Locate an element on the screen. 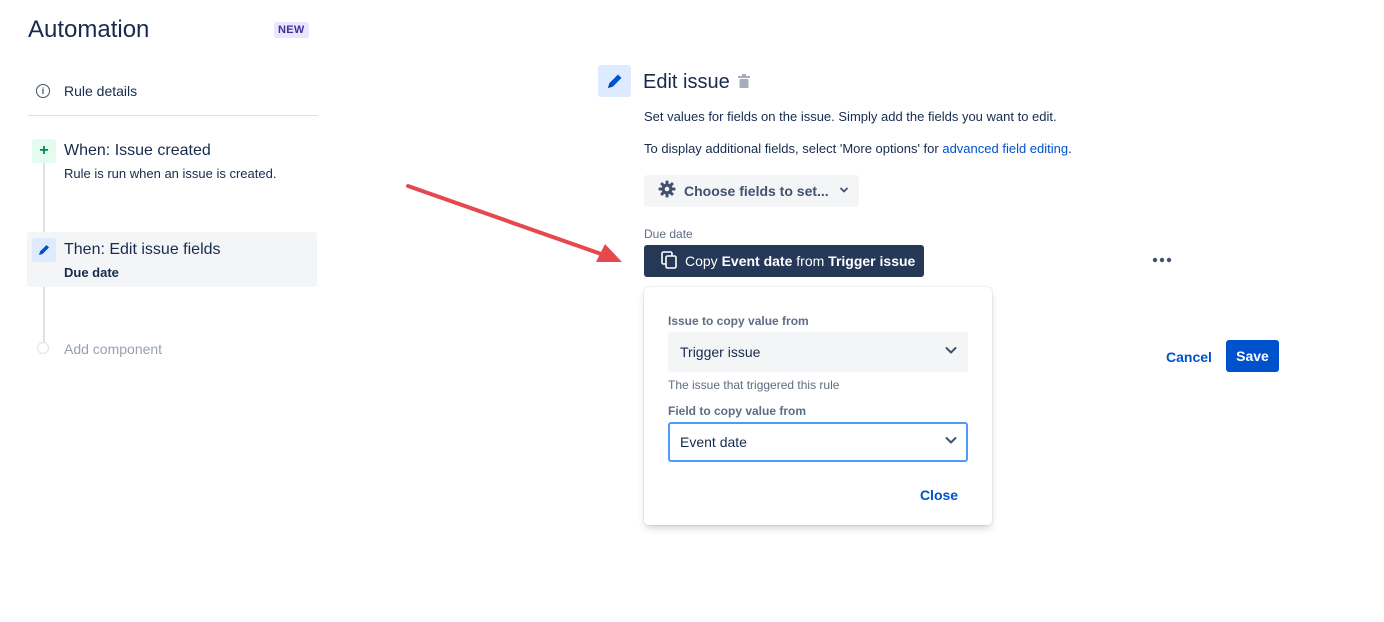  app-title: Automation is located at coordinates (89, 29).